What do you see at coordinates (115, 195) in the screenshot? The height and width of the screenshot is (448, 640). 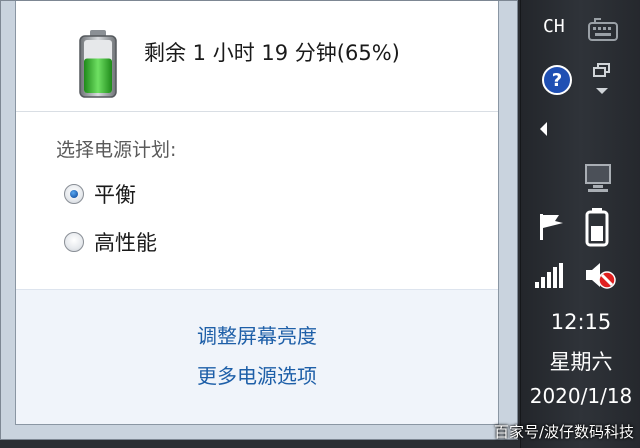 I see `plan-balanced-label: 平衡` at bounding box center [115, 195].